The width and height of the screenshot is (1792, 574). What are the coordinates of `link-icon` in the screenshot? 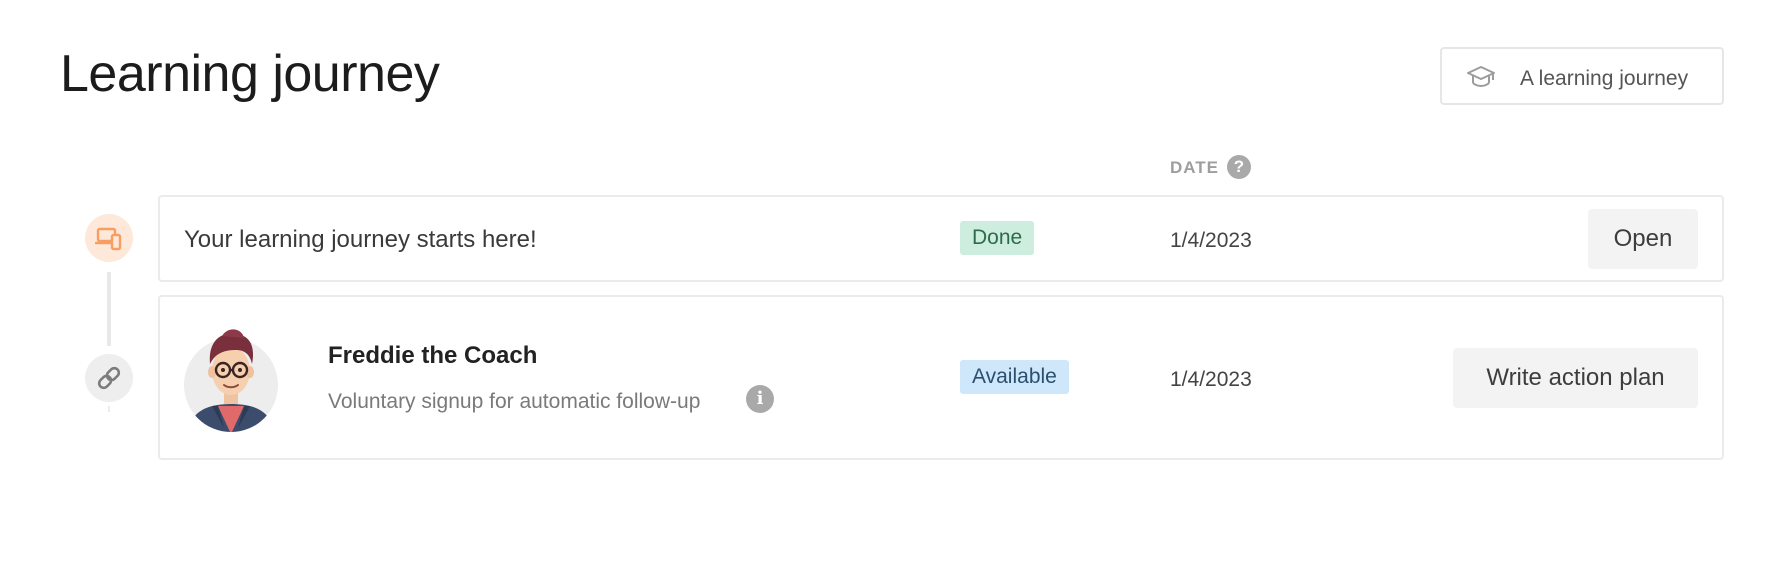 It's located at (109, 378).